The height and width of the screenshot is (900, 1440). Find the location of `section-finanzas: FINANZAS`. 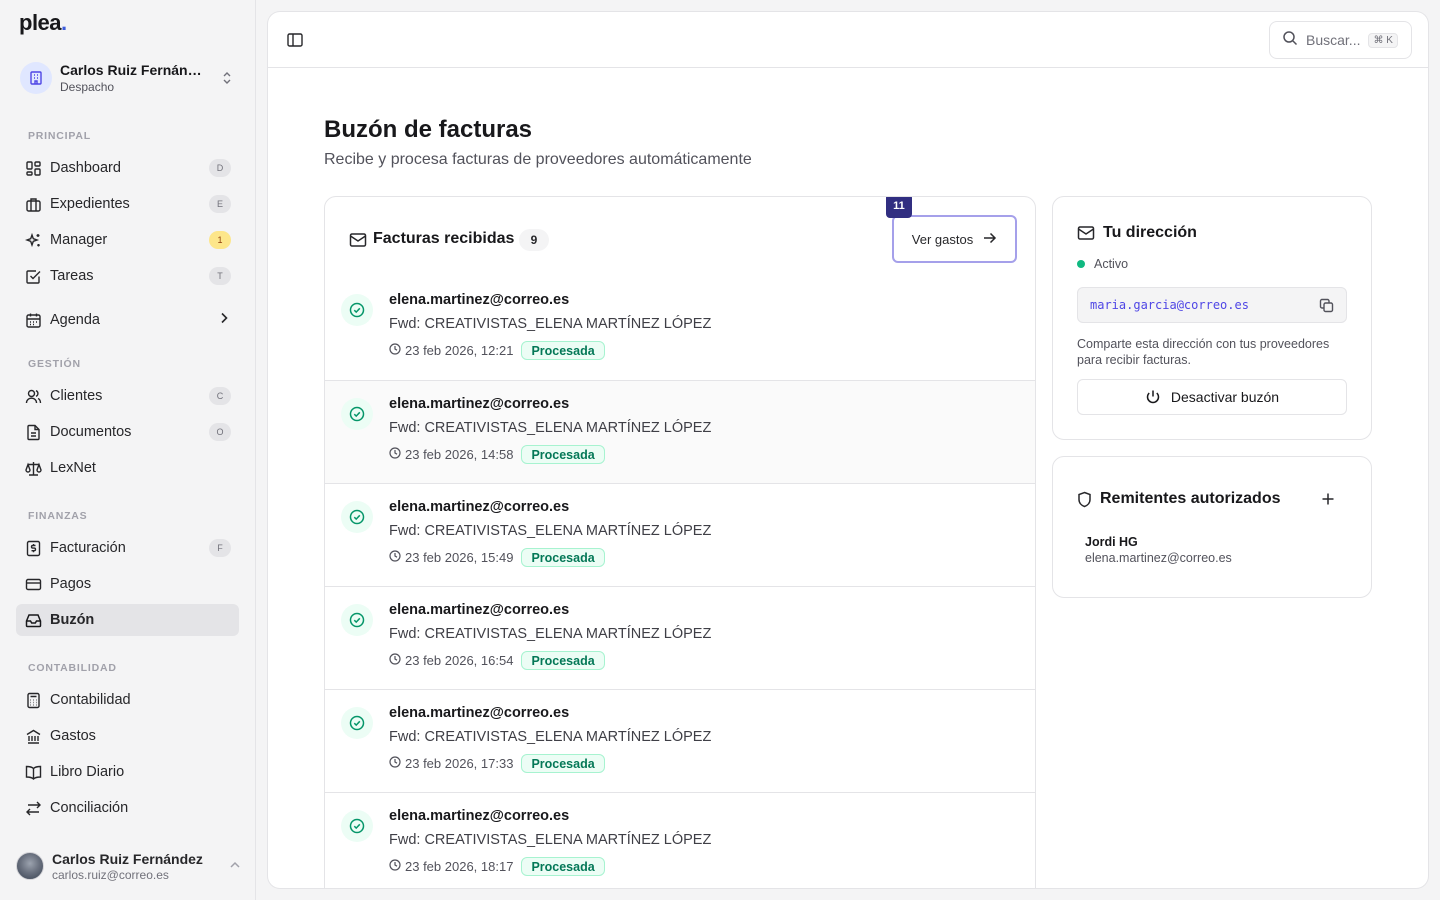

section-finanzas: FINANZAS is located at coordinates (58, 516).